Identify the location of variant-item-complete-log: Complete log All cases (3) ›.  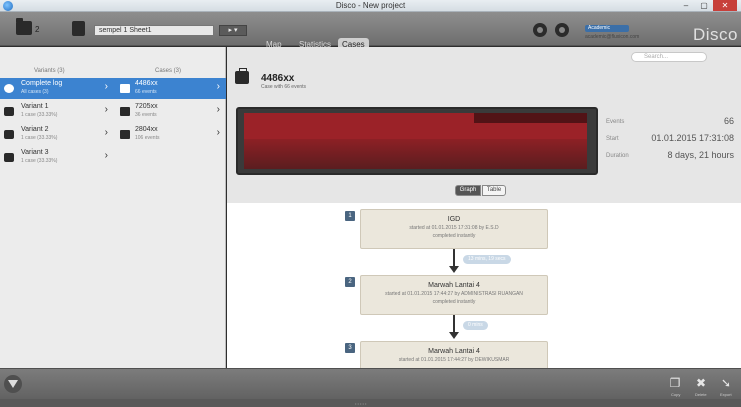
(57, 88).